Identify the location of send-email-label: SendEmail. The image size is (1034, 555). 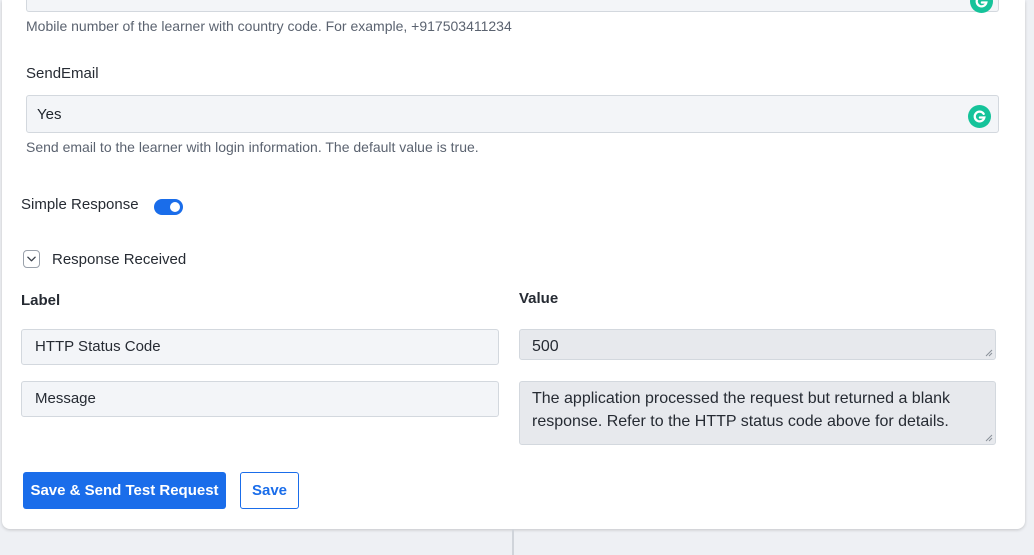
(62, 73).